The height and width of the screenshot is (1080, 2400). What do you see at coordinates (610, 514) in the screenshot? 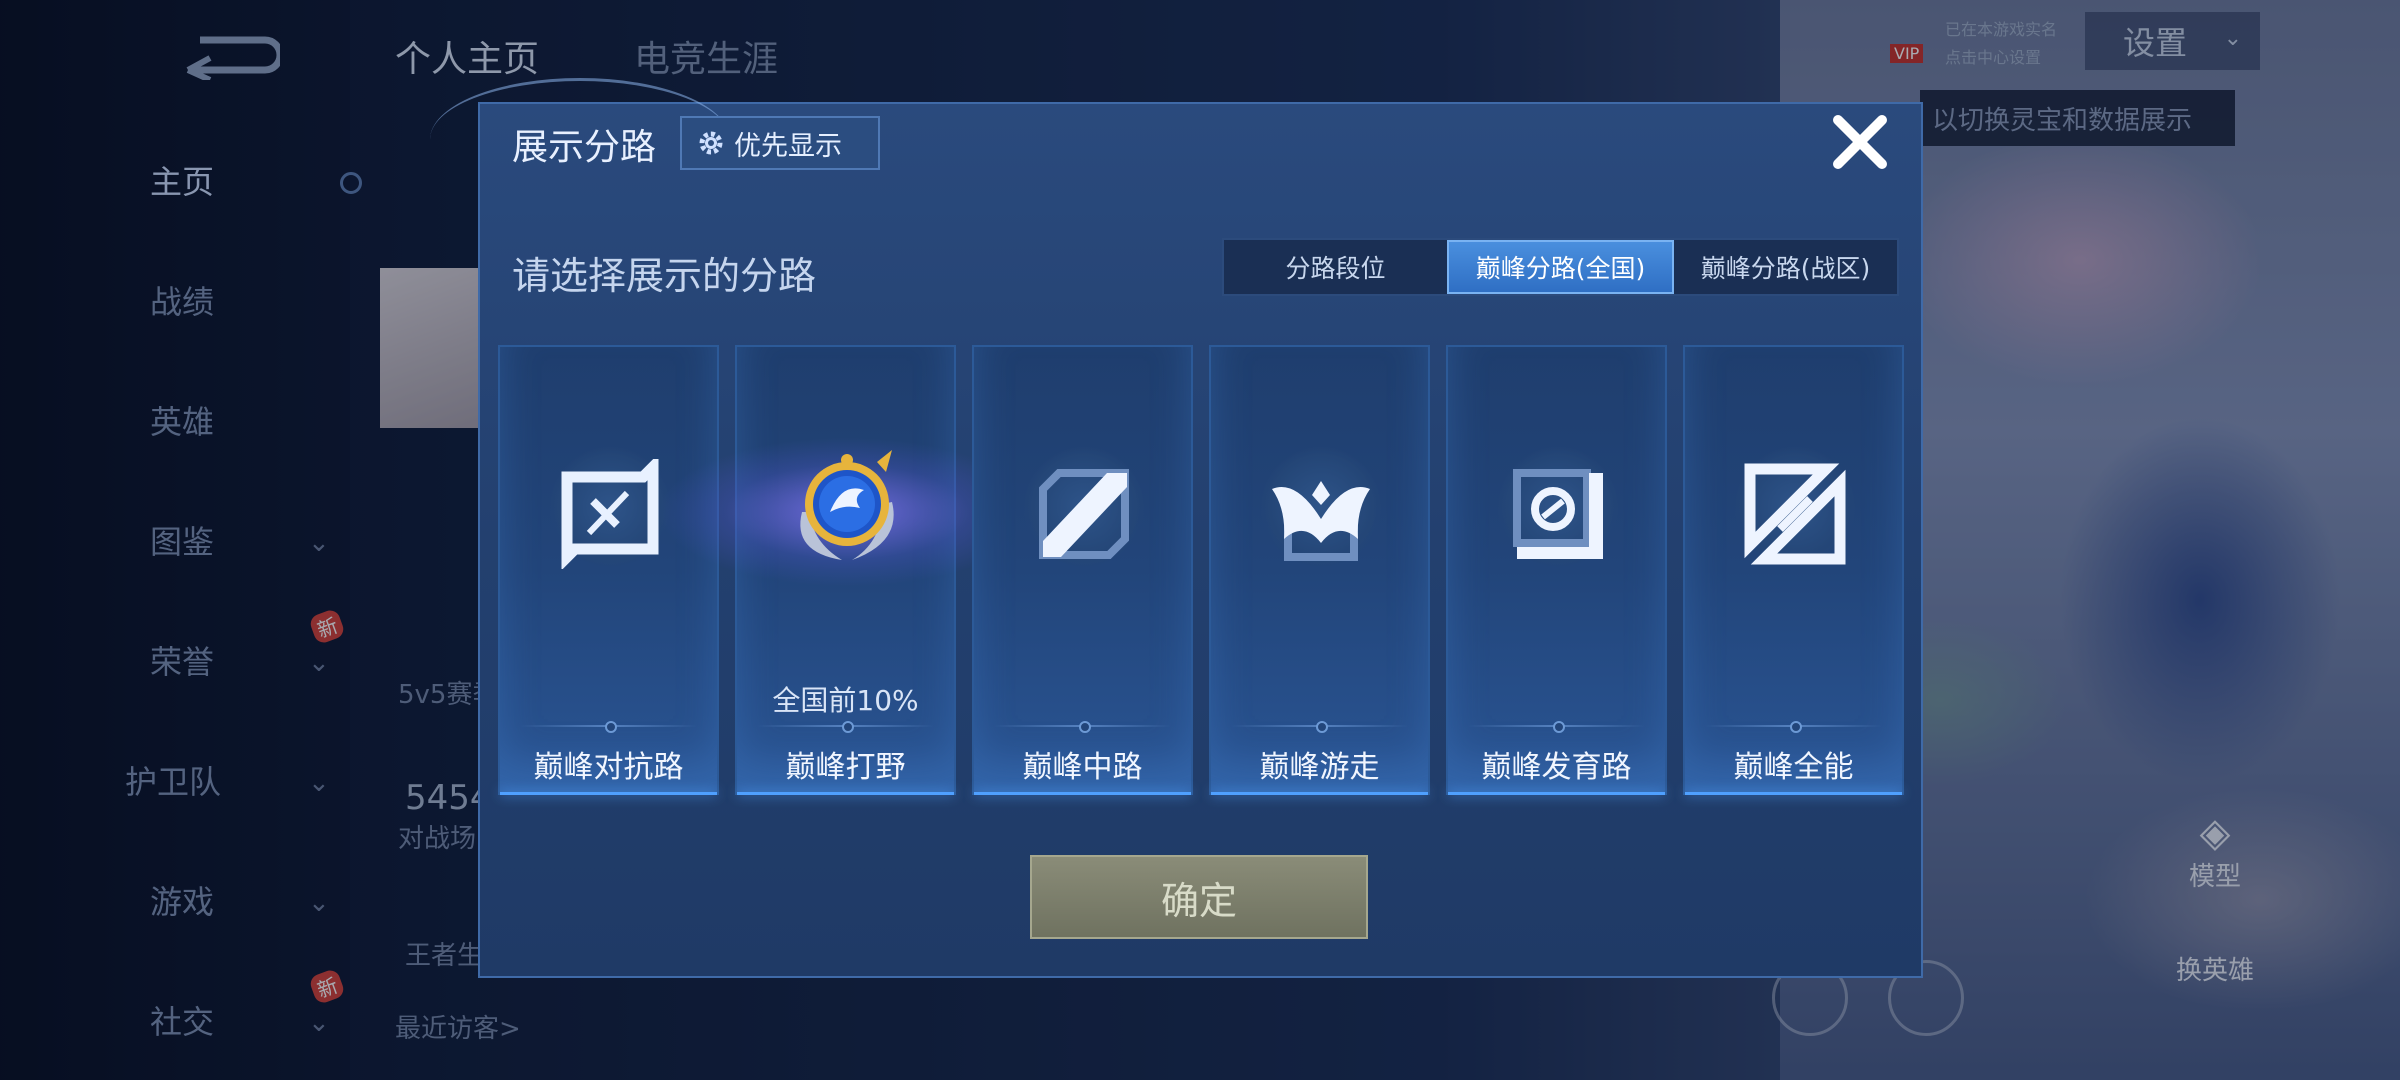
I see `clash-lane-icon` at bounding box center [610, 514].